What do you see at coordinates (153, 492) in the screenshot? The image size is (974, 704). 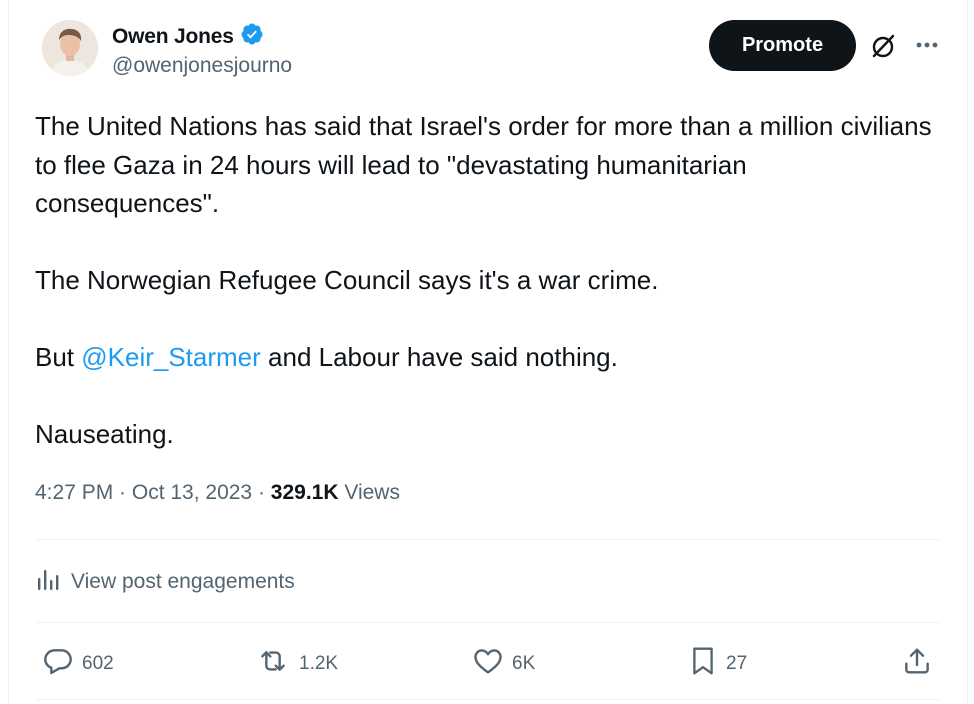 I see `timestamp: 4:27 PM · Oct 13, 2023 ·` at bounding box center [153, 492].